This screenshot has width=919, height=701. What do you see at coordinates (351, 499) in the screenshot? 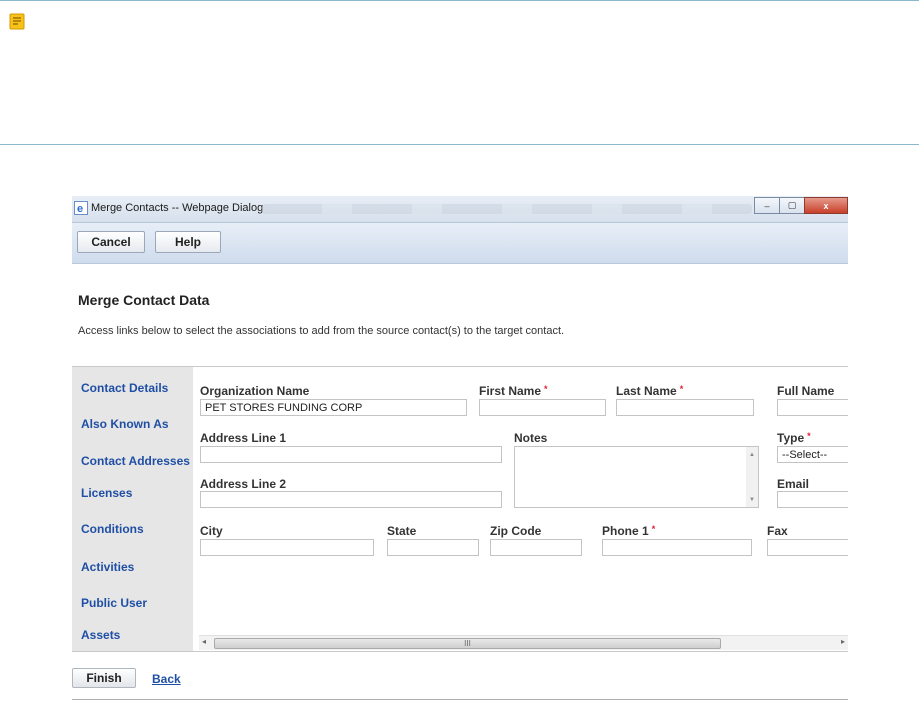
I see `address-line-2-field` at bounding box center [351, 499].